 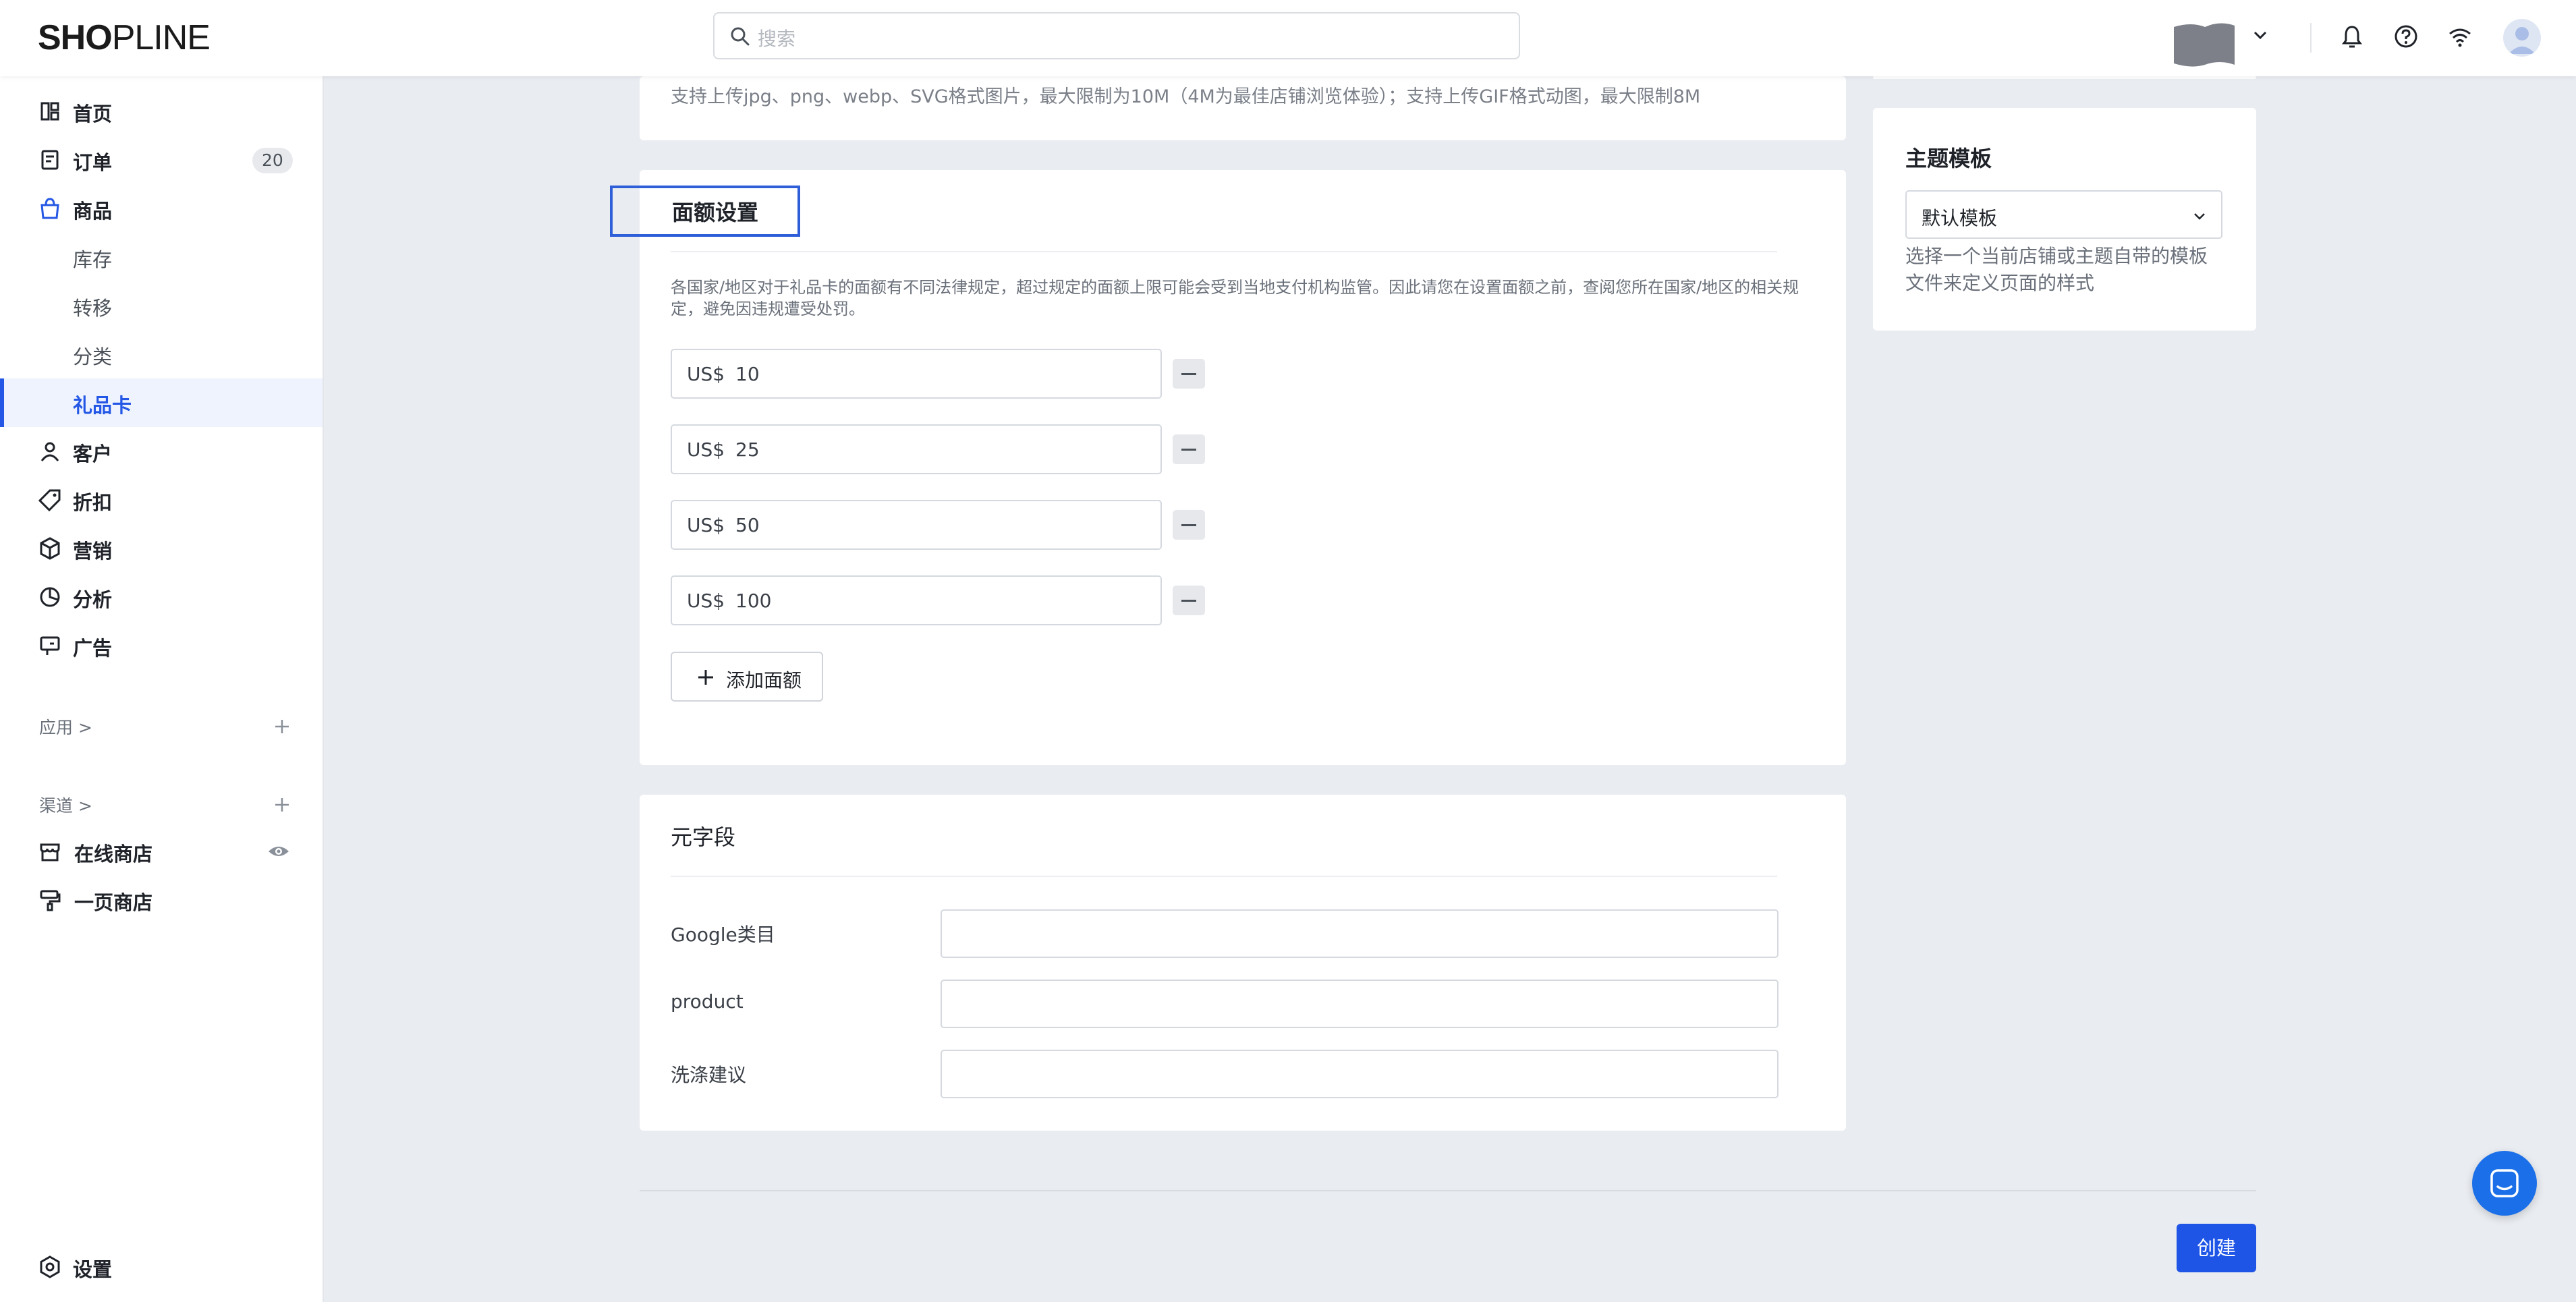 I want to click on sidebar-item-ads: 广告, so click(x=161, y=645).